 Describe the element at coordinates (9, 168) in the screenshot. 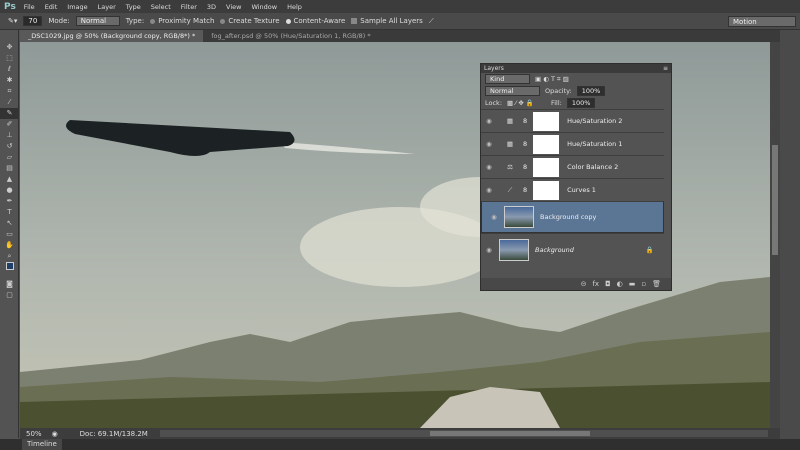

I see `gradient-tool-icon: ▤` at that location.